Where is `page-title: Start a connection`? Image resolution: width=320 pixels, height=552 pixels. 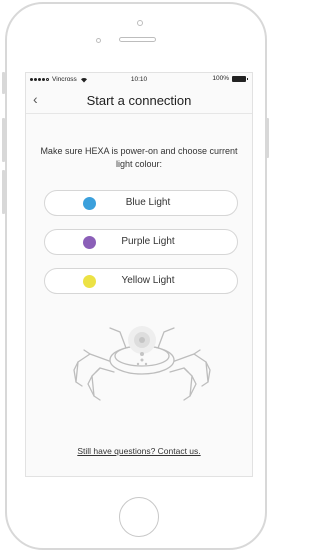 page-title: Start a connection is located at coordinates (139, 100).